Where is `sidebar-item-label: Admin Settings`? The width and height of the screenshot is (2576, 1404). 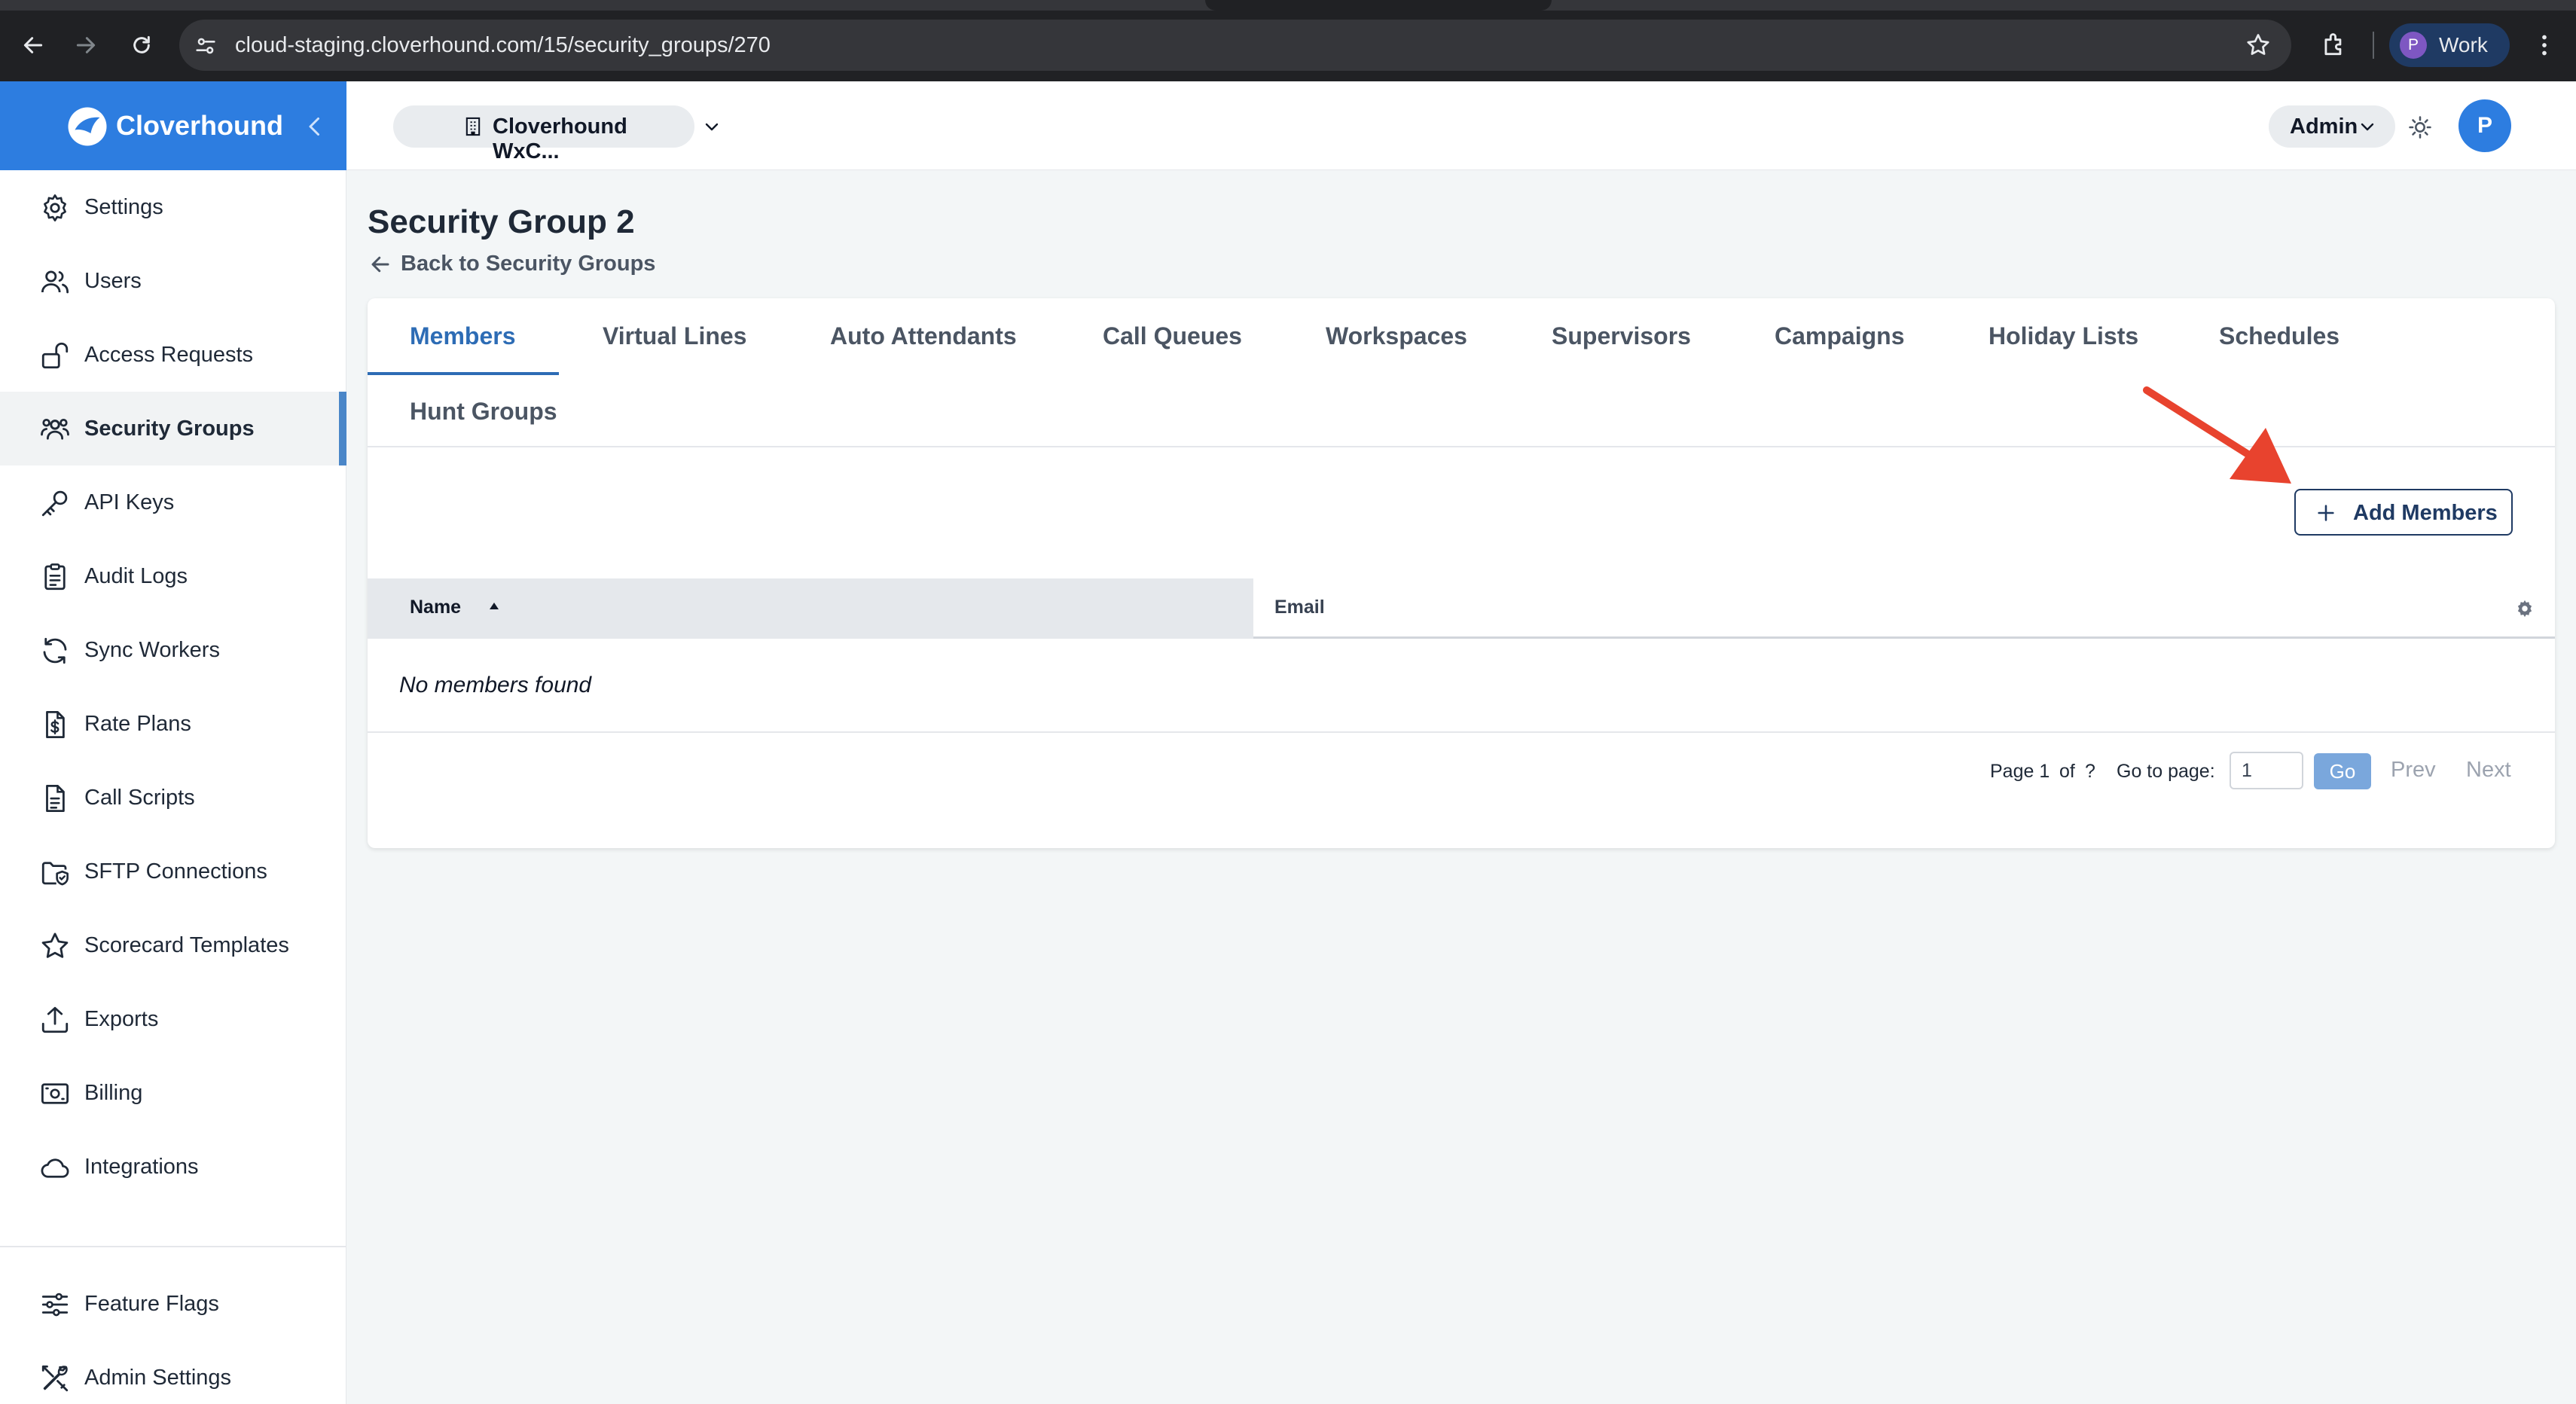
sidebar-item-label: Admin Settings is located at coordinates (158, 1378).